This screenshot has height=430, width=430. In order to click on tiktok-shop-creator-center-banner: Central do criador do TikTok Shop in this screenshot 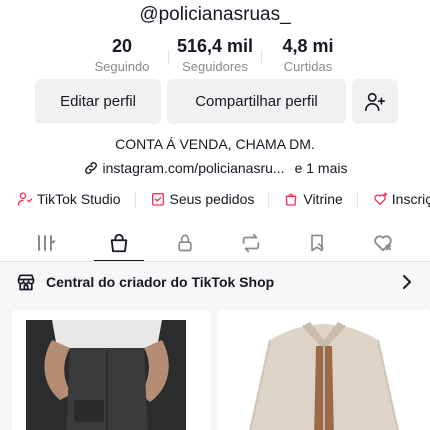, I will do `click(215, 282)`.